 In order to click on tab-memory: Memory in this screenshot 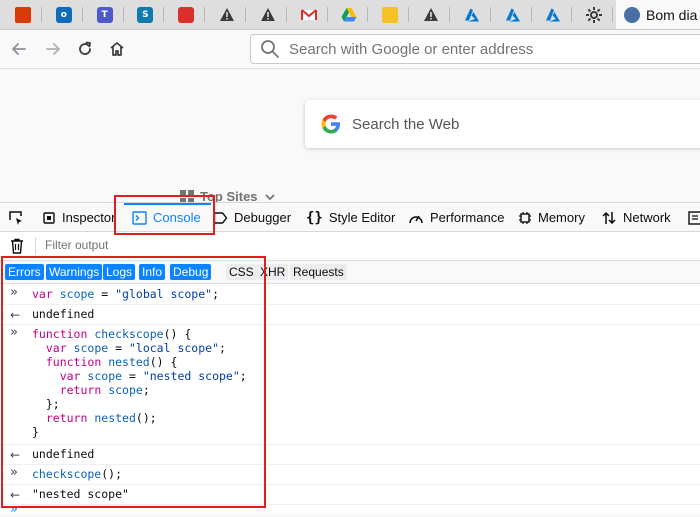, I will do `click(551, 217)`.